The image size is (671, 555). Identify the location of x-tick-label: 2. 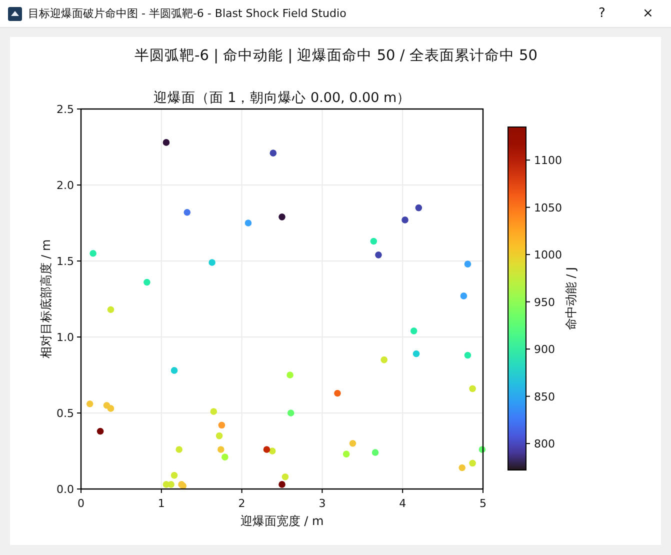
(242, 503).